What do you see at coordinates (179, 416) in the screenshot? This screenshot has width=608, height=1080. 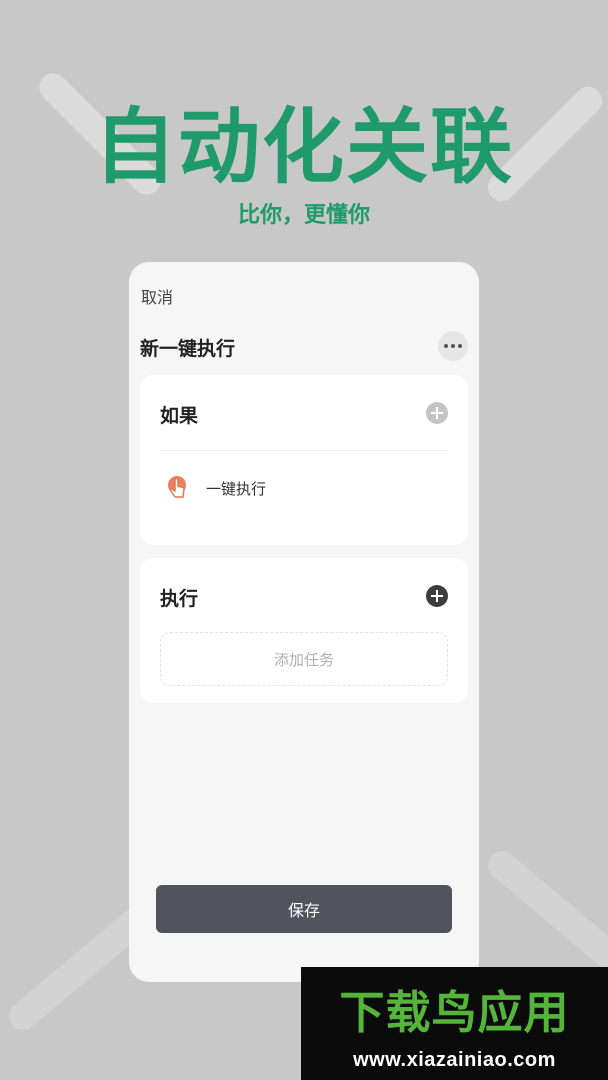 I see `if-section-title: 如果` at bounding box center [179, 416].